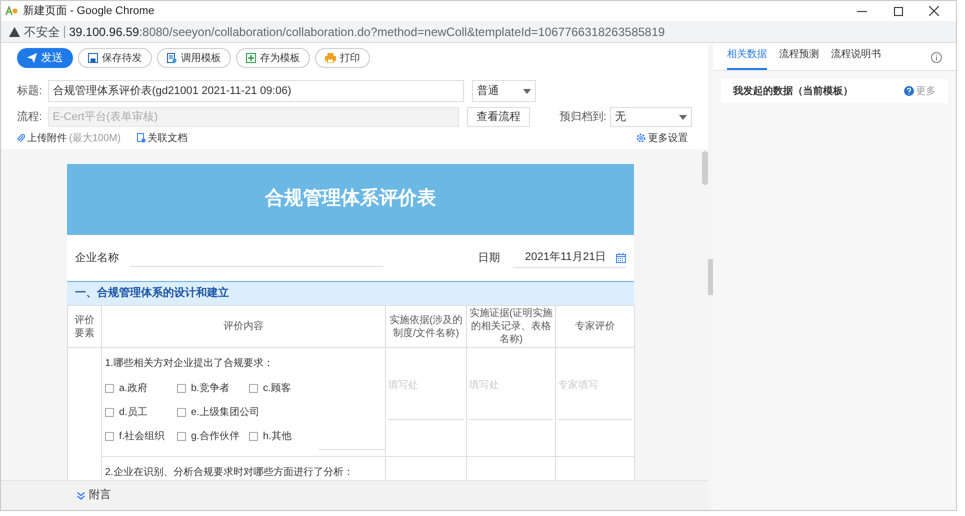  Describe the element at coordinates (641, 138) in the screenshot. I see `settings-icon` at that location.